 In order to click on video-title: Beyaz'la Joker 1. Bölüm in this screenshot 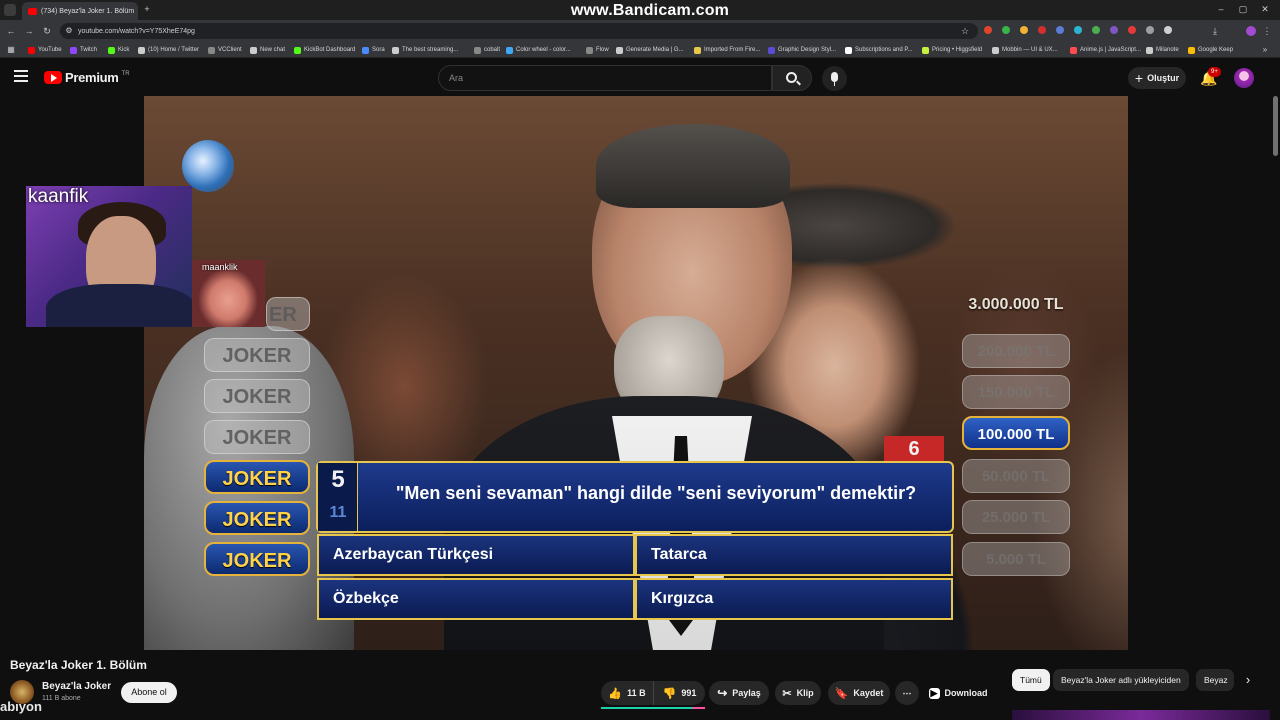, I will do `click(78, 665)`.